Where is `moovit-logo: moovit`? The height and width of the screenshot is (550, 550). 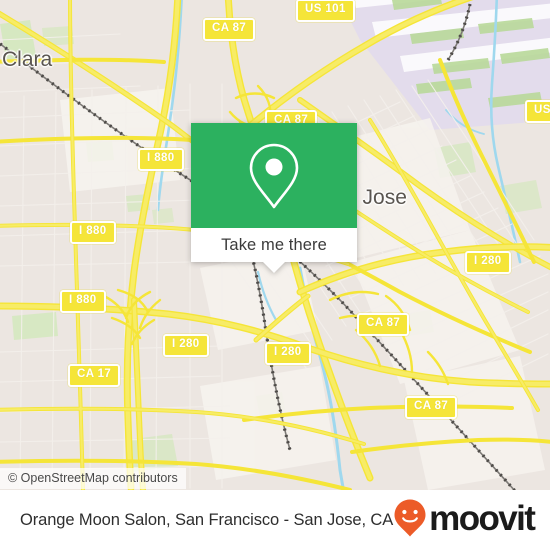 moovit-logo: moovit is located at coordinates (464, 520).